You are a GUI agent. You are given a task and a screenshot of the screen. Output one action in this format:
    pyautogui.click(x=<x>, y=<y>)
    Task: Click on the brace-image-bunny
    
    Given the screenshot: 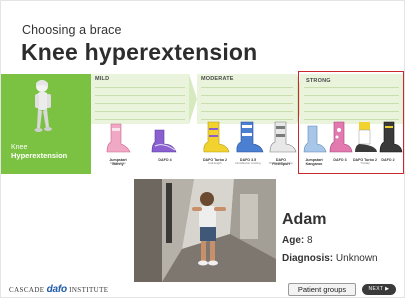 What is the action you would take?
    pyautogui.click(x=118, y=139)
    